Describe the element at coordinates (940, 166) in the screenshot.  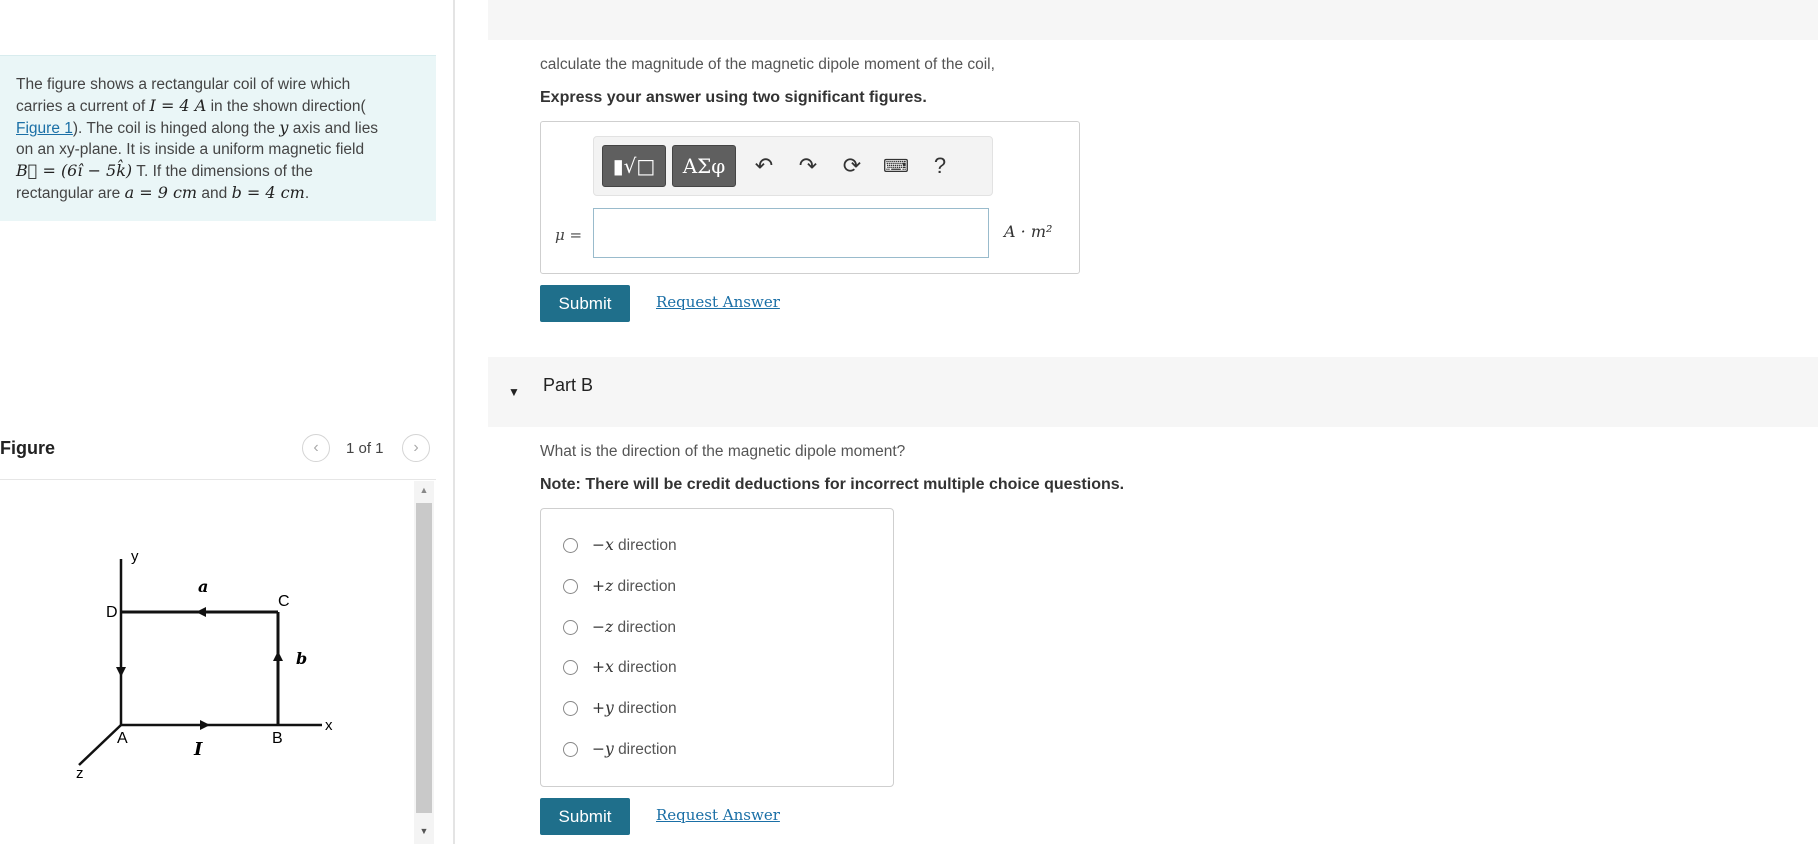
I see `help-button: ?` at that location.